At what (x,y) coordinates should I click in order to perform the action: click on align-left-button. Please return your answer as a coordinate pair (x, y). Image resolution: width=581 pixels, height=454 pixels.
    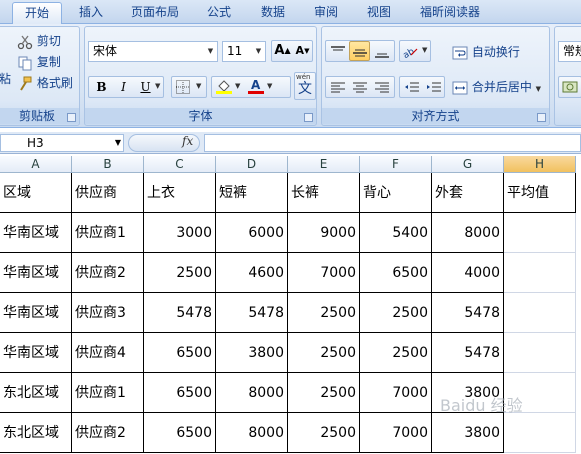
    Looking at the image, I should click on (337, 87).